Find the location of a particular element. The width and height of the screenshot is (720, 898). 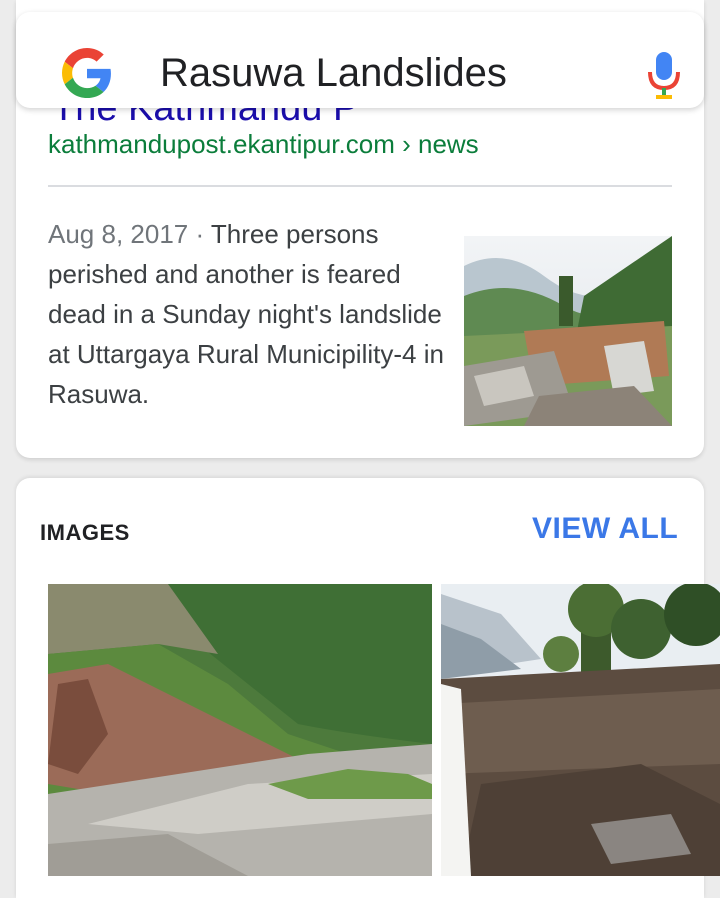

microphone-icon is located at coordinates (664, 75).